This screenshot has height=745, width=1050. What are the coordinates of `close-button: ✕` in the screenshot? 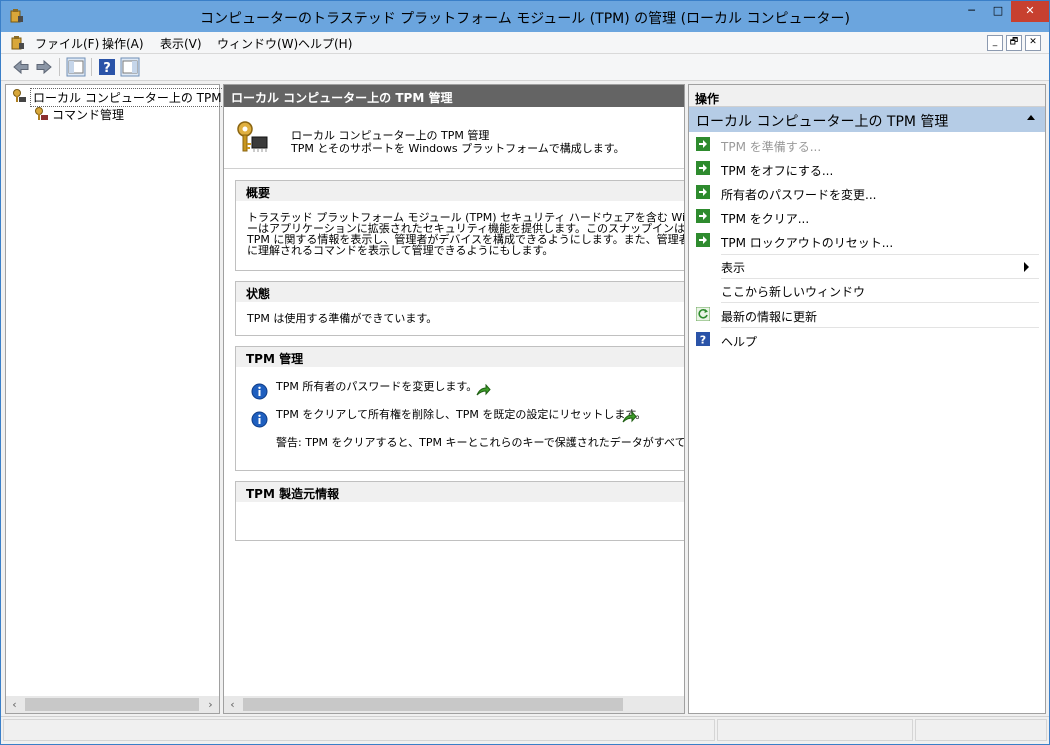 It's located at (1030, 11).